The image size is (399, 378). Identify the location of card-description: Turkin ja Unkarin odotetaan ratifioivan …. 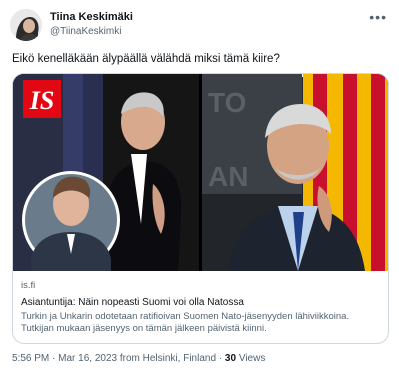
(185, 322).